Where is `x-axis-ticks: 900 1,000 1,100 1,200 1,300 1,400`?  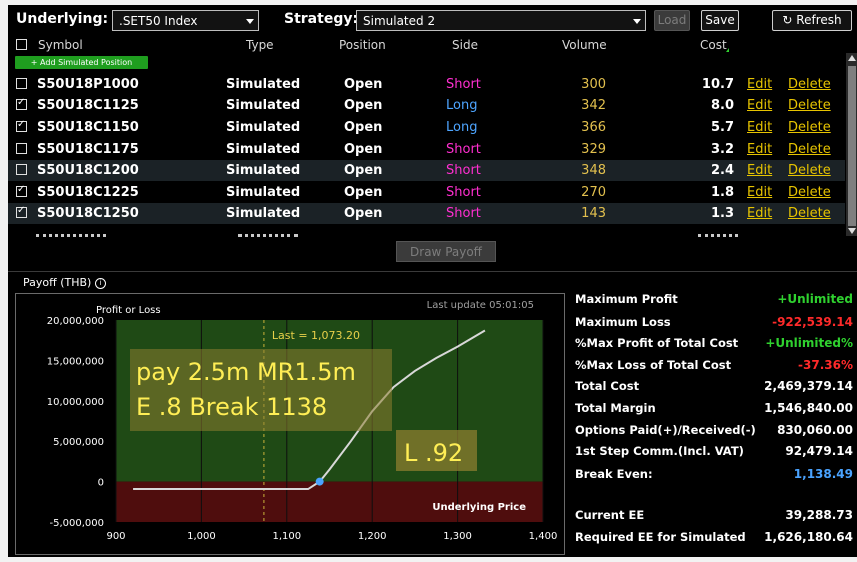
x-axis-ticks: 900 1,000 1,100 1,200 1,300 1,400 is located at coordinates (331, 536).